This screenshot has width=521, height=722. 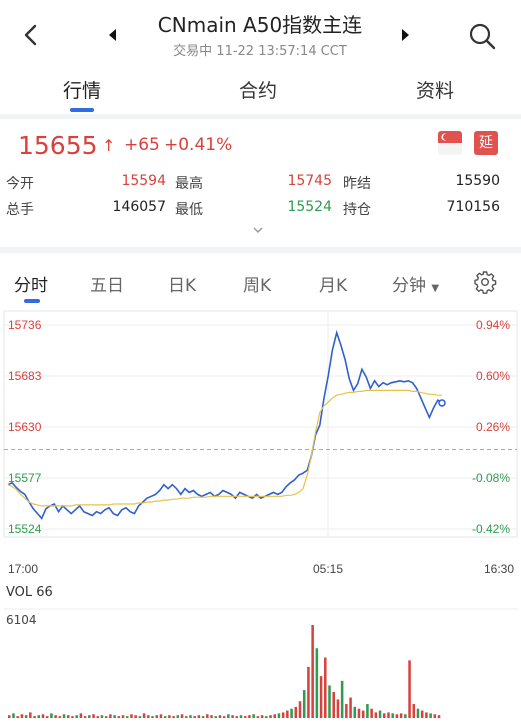 I want to click on previous-contract-icon, so click(x=112, y=35).